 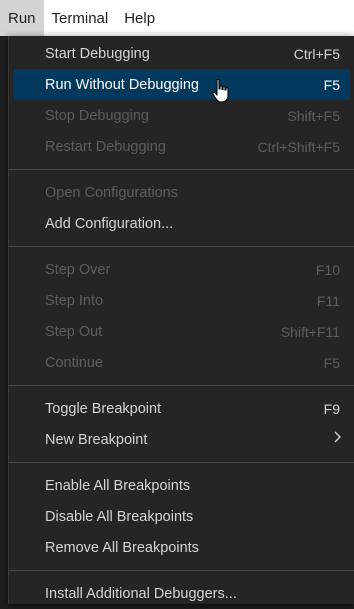 What do you see at coordinates (181, 300) in the screenshot?
I see `menu-item-step-into: Step Into F11` at bounding box center [181, 300].